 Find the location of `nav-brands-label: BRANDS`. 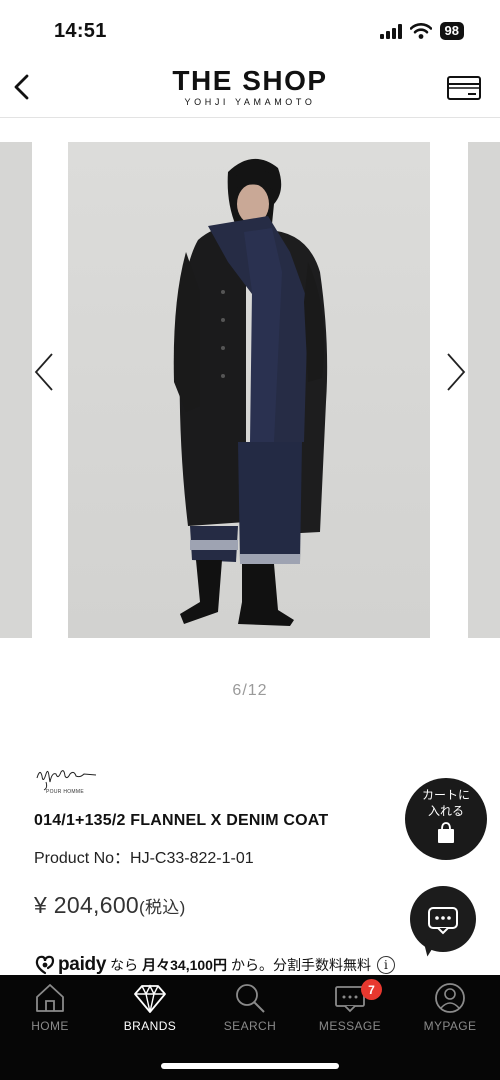

nav-brands-label: BRANDS is located at coordinates (150, 1026).